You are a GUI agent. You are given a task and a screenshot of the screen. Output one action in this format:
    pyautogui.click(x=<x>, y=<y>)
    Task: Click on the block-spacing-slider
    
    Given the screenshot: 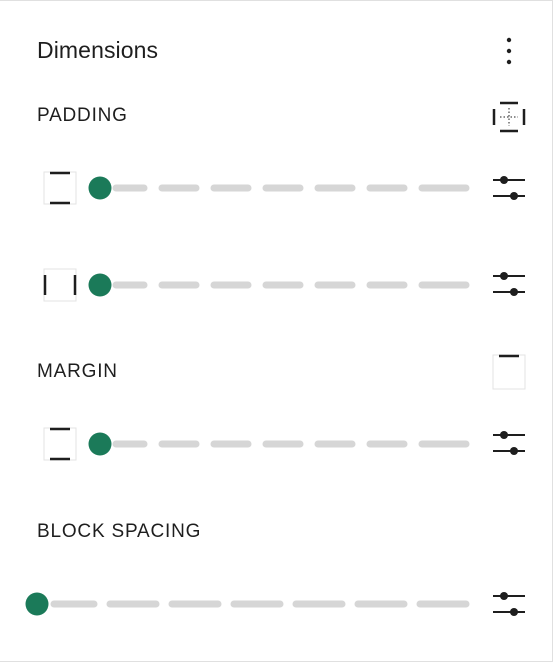 What is the action you would take?
    pyautogui.click(x=246, y=604)
    